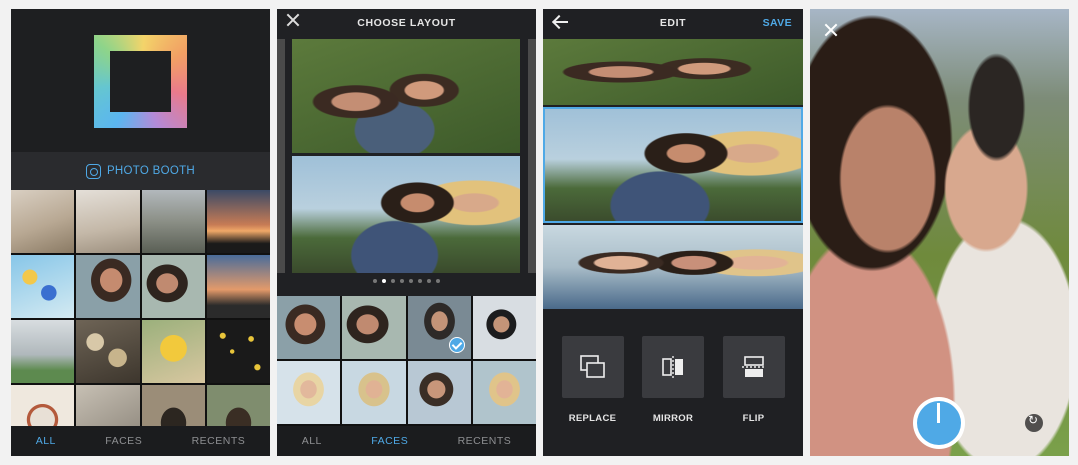  Describe the element at coordinates (456, 345) in the screenshot. I see `checkmark-icon` at that location.